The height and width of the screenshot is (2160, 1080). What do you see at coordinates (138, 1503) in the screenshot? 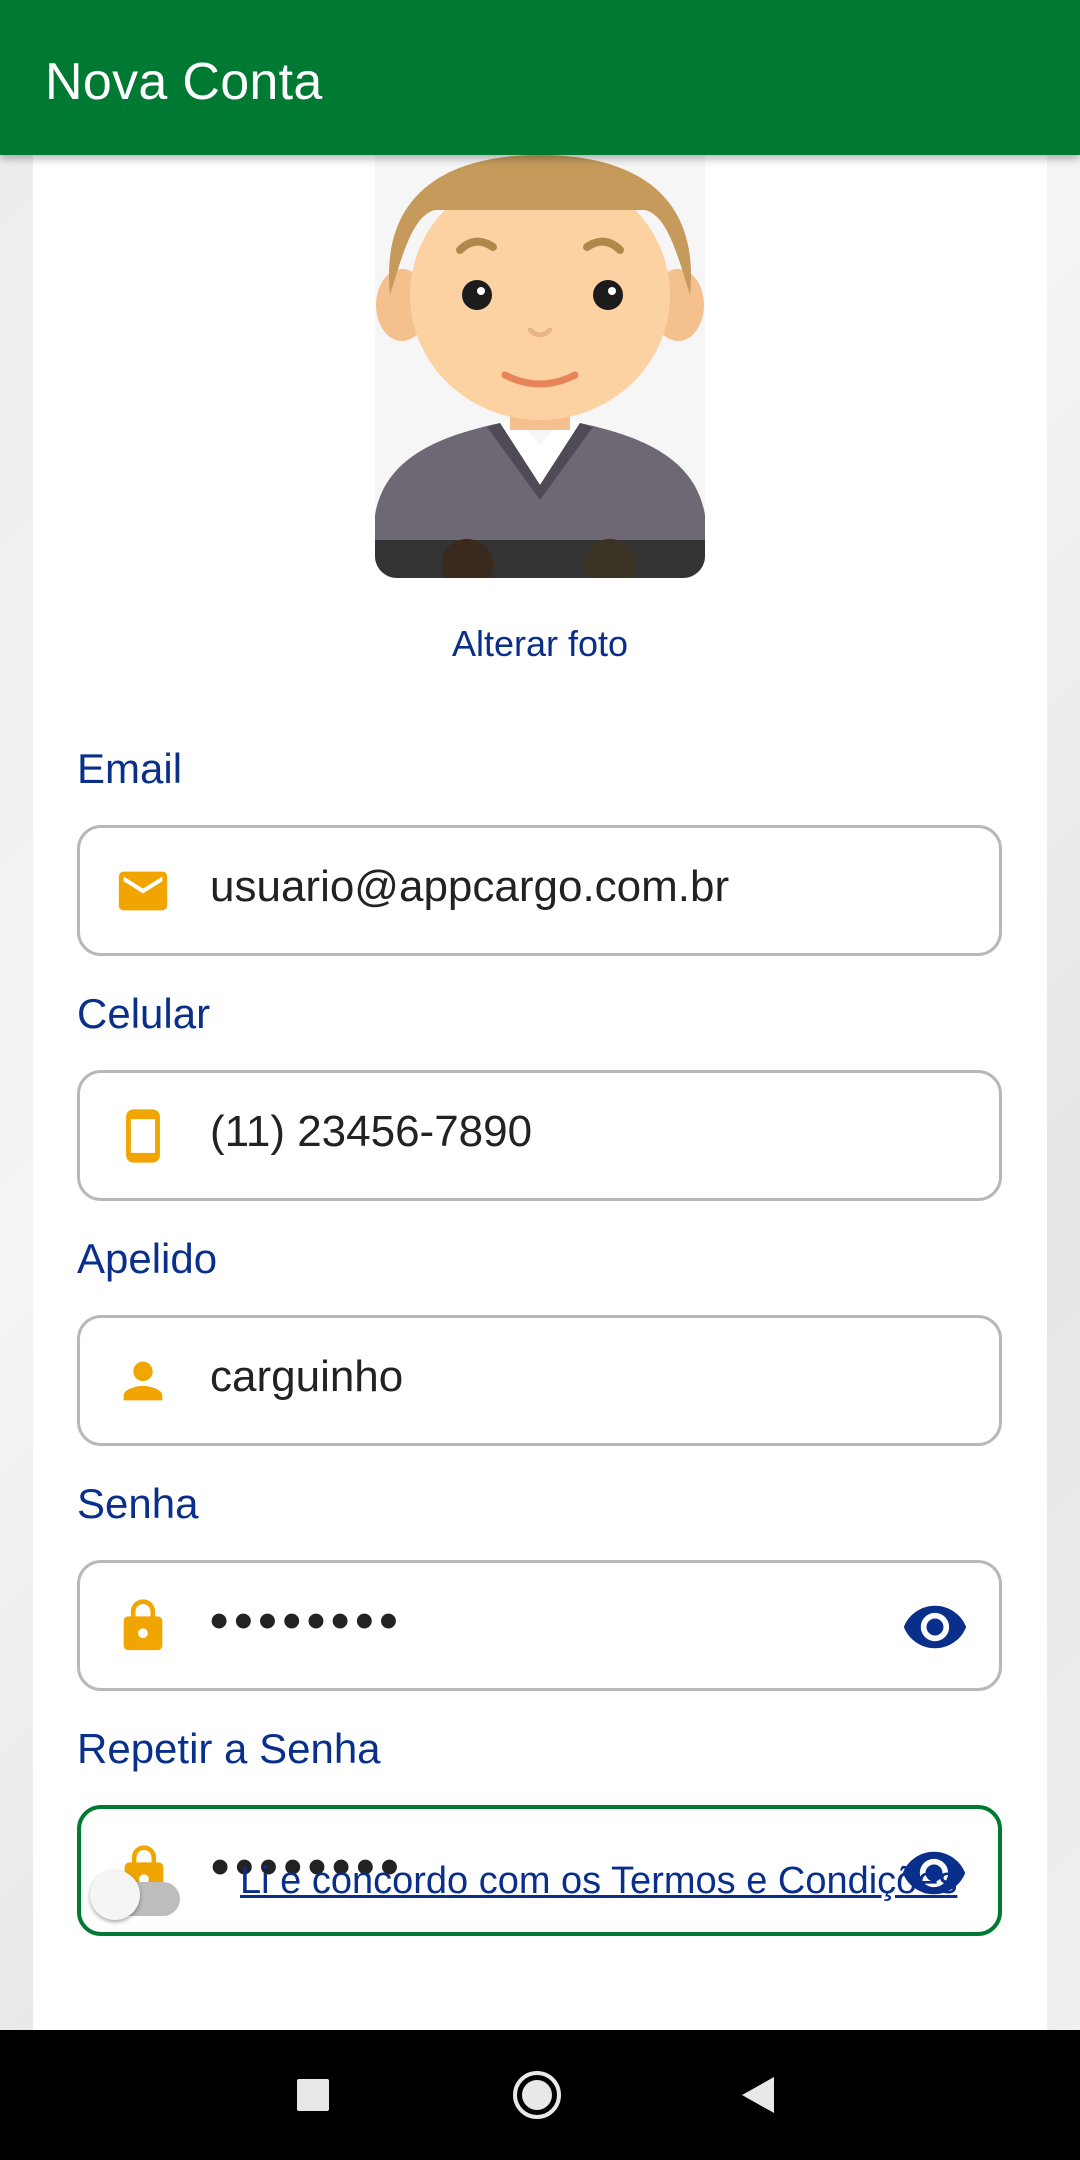
I see `password-label: Senha` at bounding box center [138, 1503].